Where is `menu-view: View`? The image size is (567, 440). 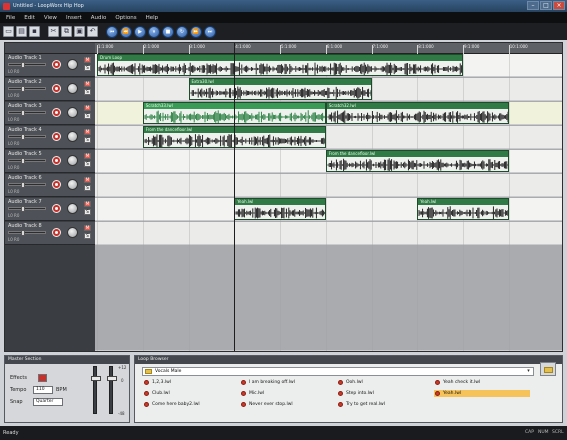 menu-view: View is located at coordinates (50, 18).